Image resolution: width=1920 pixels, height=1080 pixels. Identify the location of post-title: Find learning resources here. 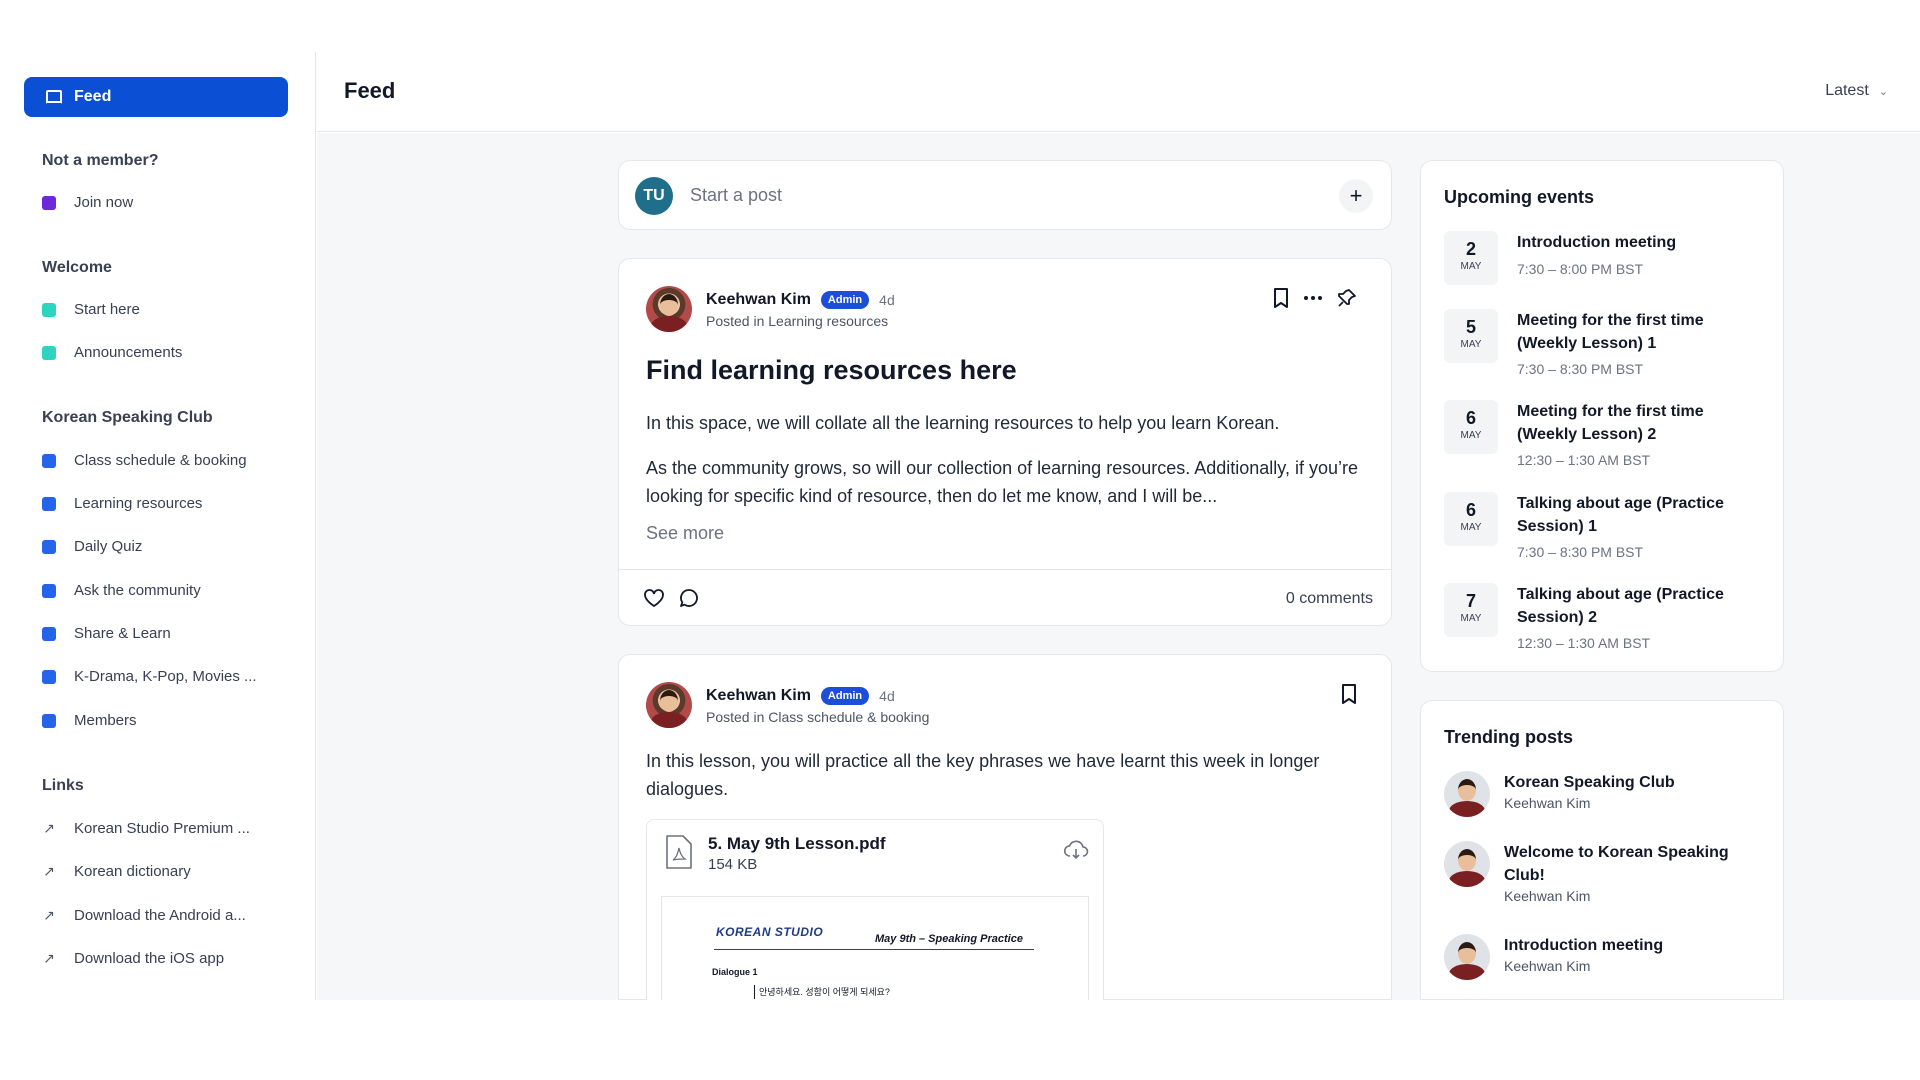
(831, 370).